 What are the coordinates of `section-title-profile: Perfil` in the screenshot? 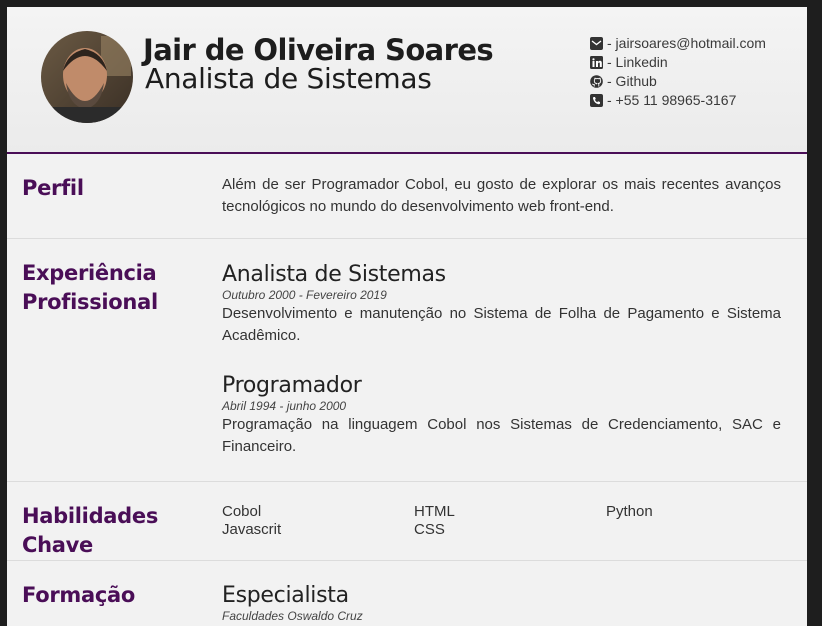 It's located at (53, 188).